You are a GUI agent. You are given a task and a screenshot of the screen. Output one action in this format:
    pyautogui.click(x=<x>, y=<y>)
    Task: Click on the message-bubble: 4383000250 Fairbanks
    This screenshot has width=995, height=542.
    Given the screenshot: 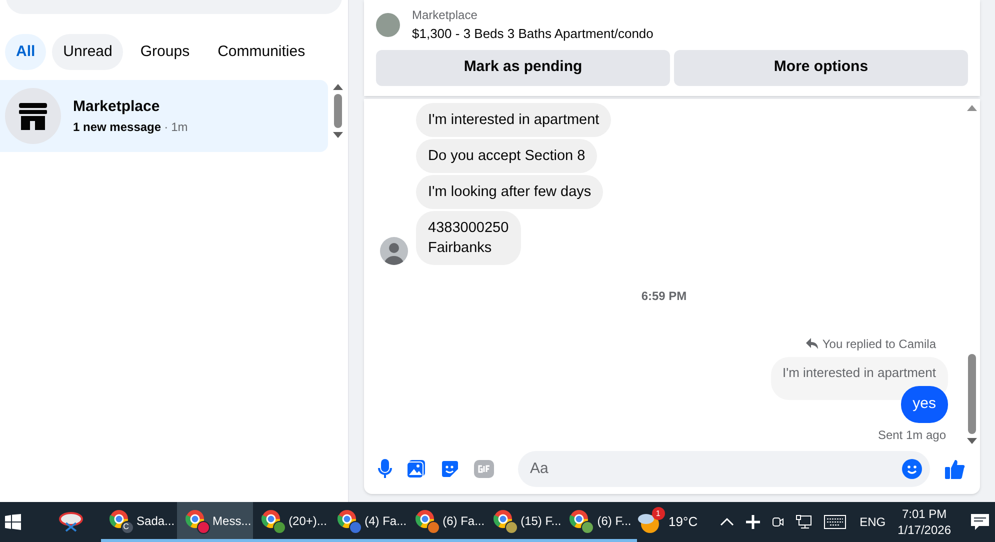 What is the action you would take?
    pyautogui.click(x=468, y=237)
    